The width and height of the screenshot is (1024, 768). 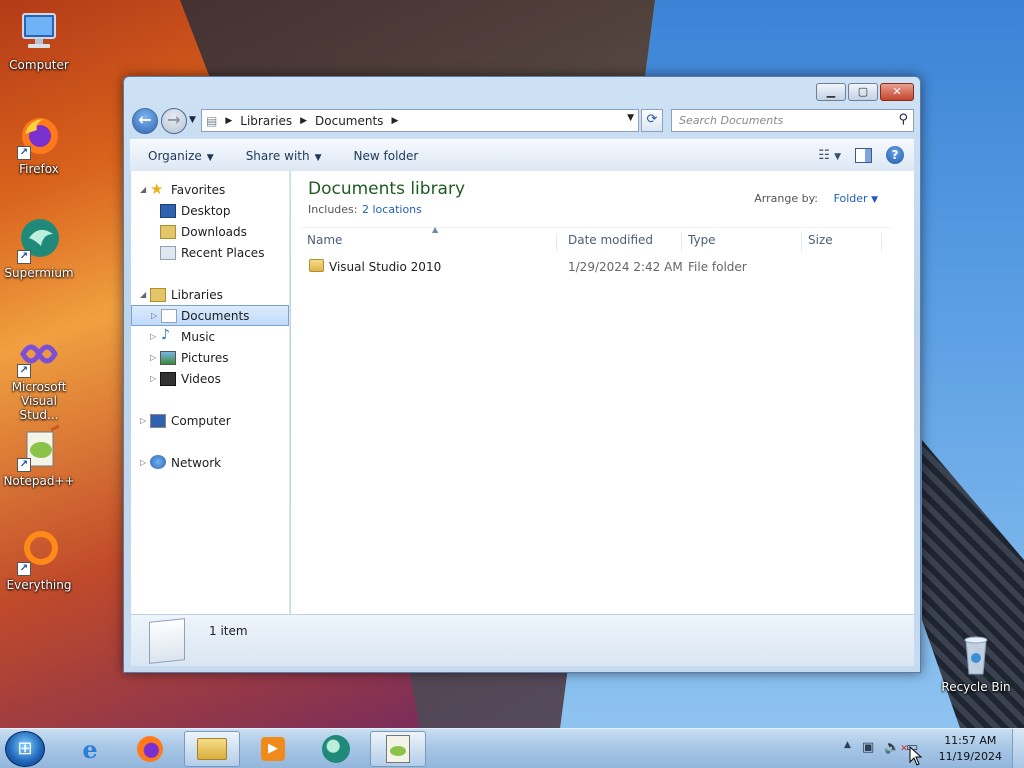 I want to click on desktop-icon-computer: Computer, so click(x=39, y=40).